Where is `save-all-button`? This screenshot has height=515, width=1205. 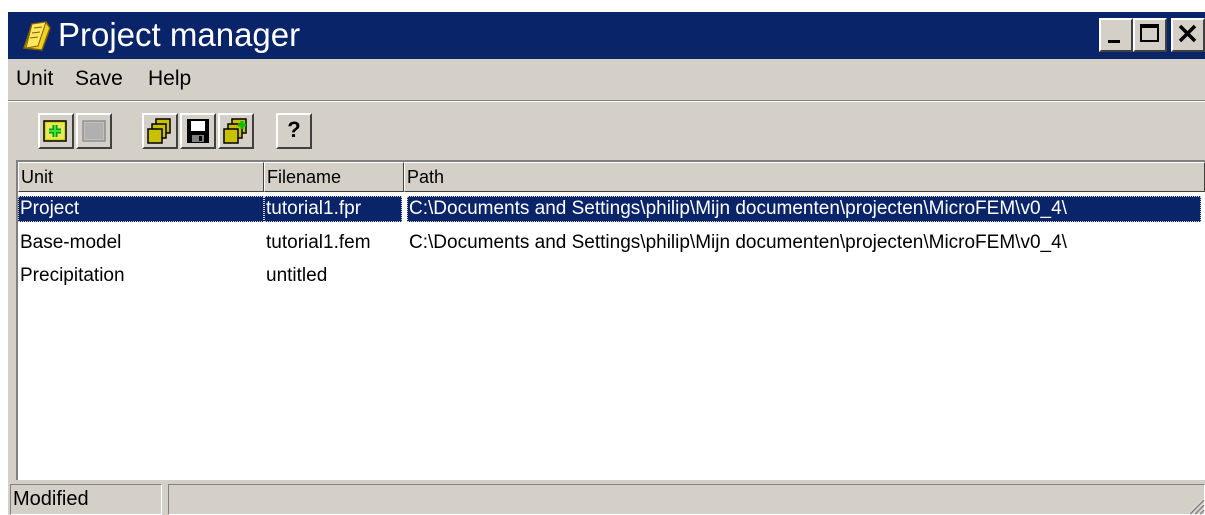 save-all-button is located at coordinates (236, 131).